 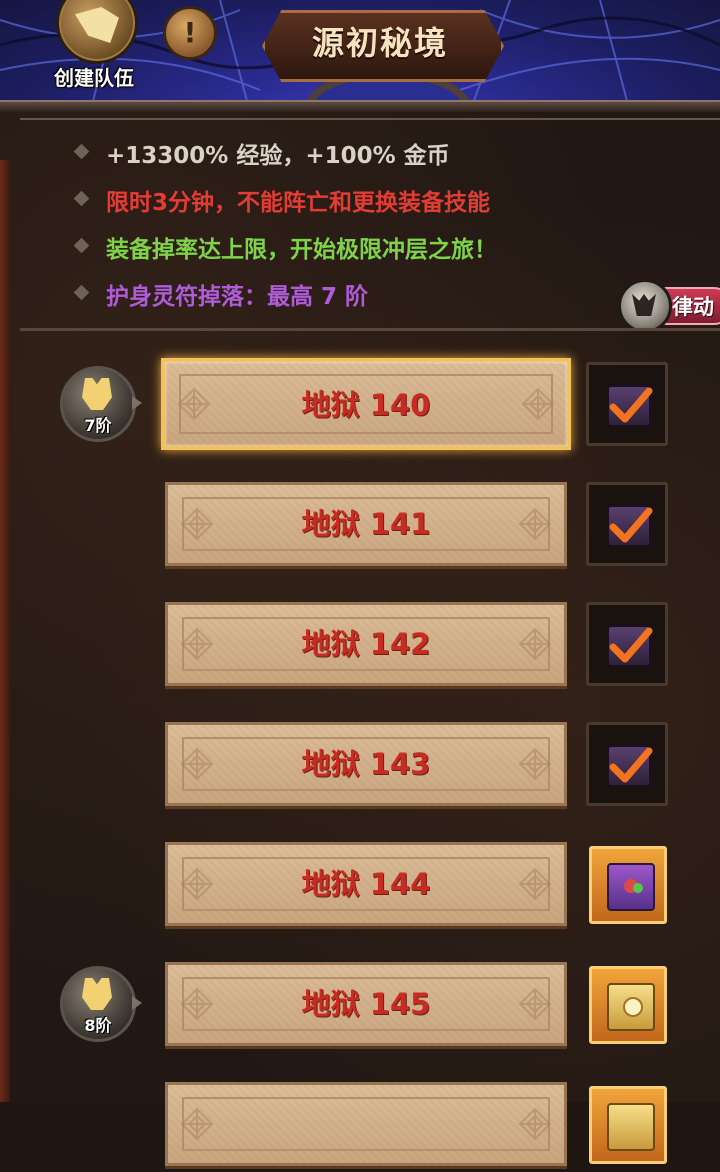 I want to click on page-title: 源初秘境, so click(x=379, y=43).